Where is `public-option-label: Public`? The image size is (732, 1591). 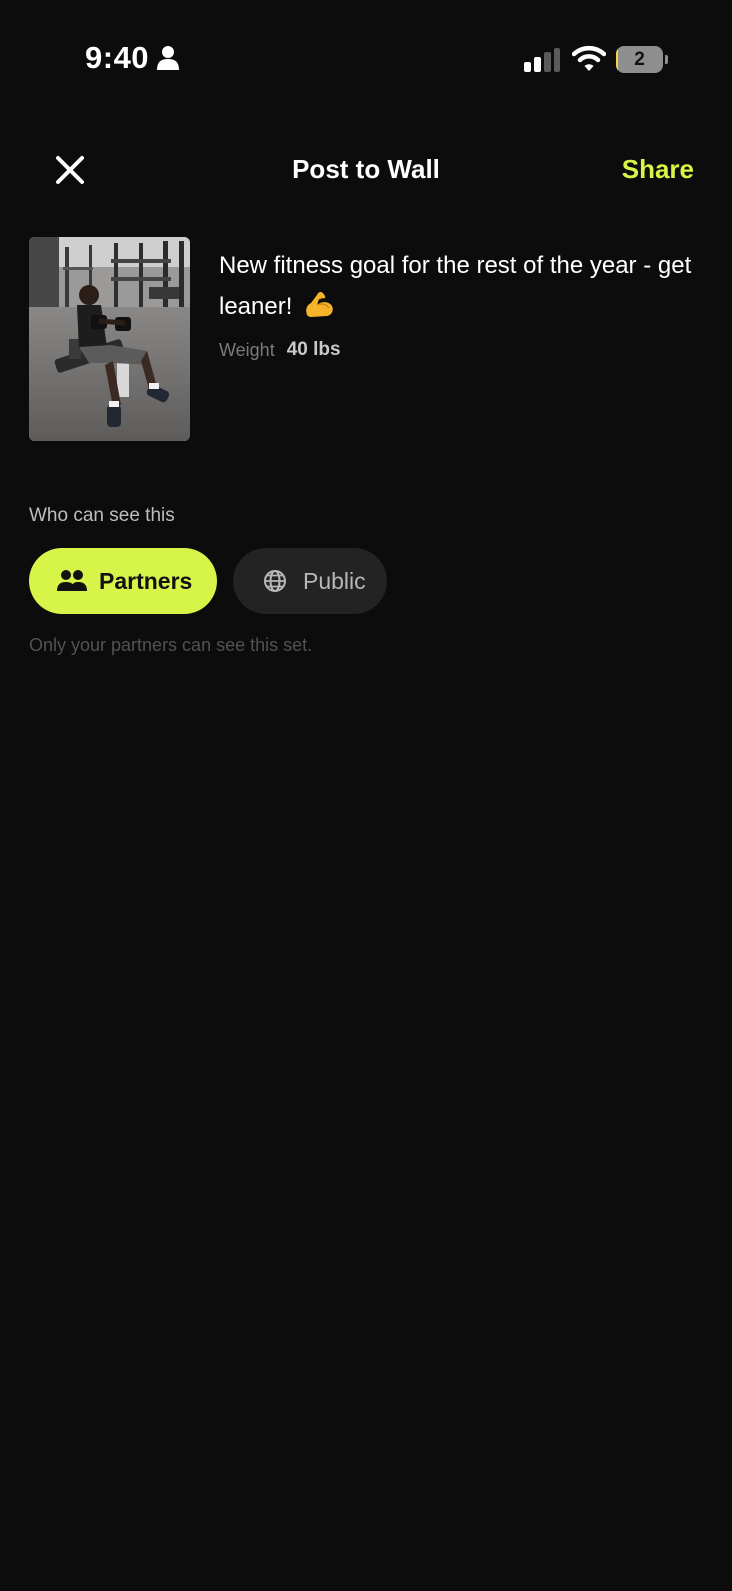 public-option-label: Public is located at coordinates (334, 580).